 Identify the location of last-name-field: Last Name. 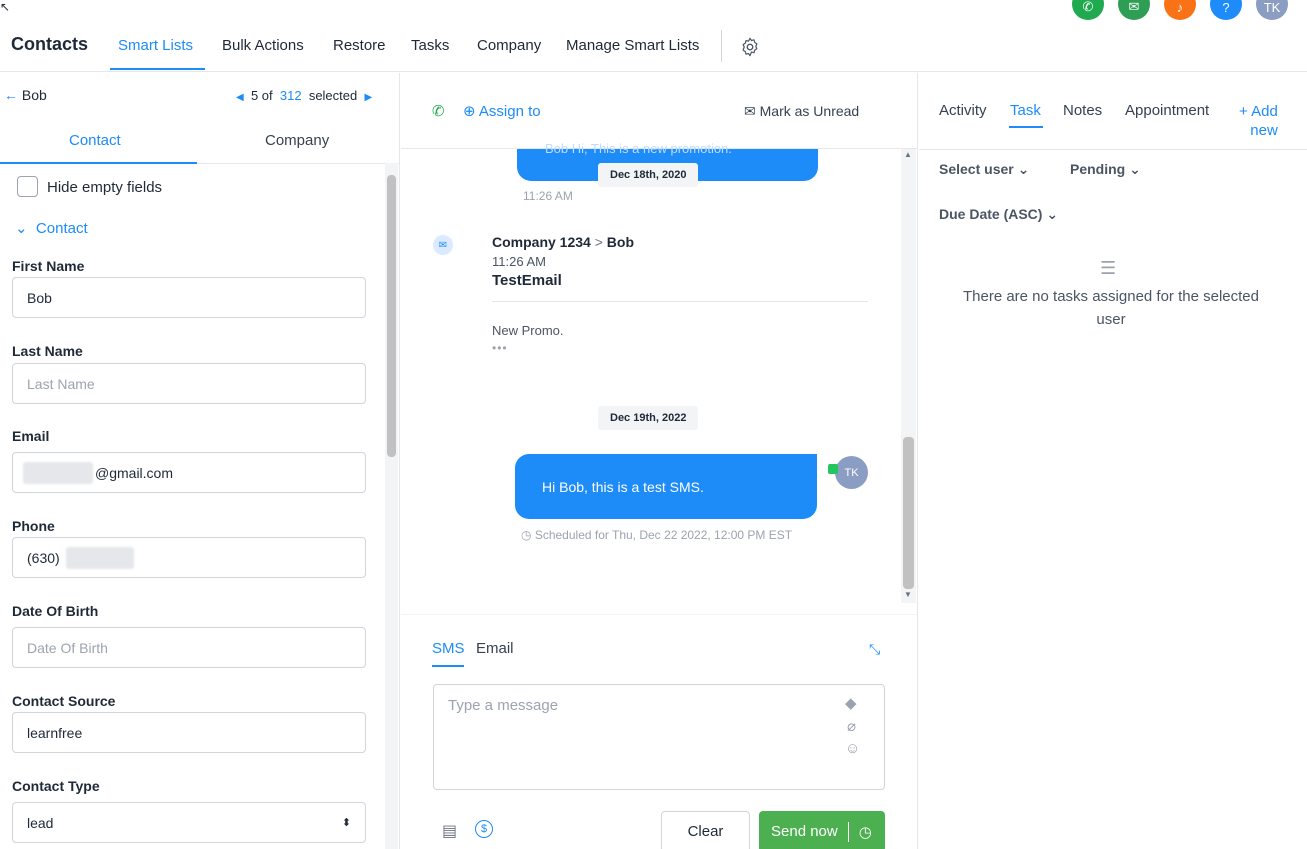
(189, 383).